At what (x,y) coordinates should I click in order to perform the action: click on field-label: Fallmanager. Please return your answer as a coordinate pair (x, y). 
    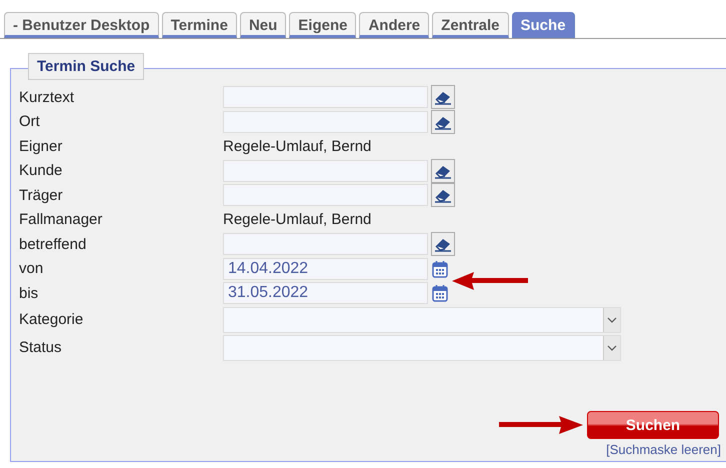
    Looking at the image, I should click on (61, 219).